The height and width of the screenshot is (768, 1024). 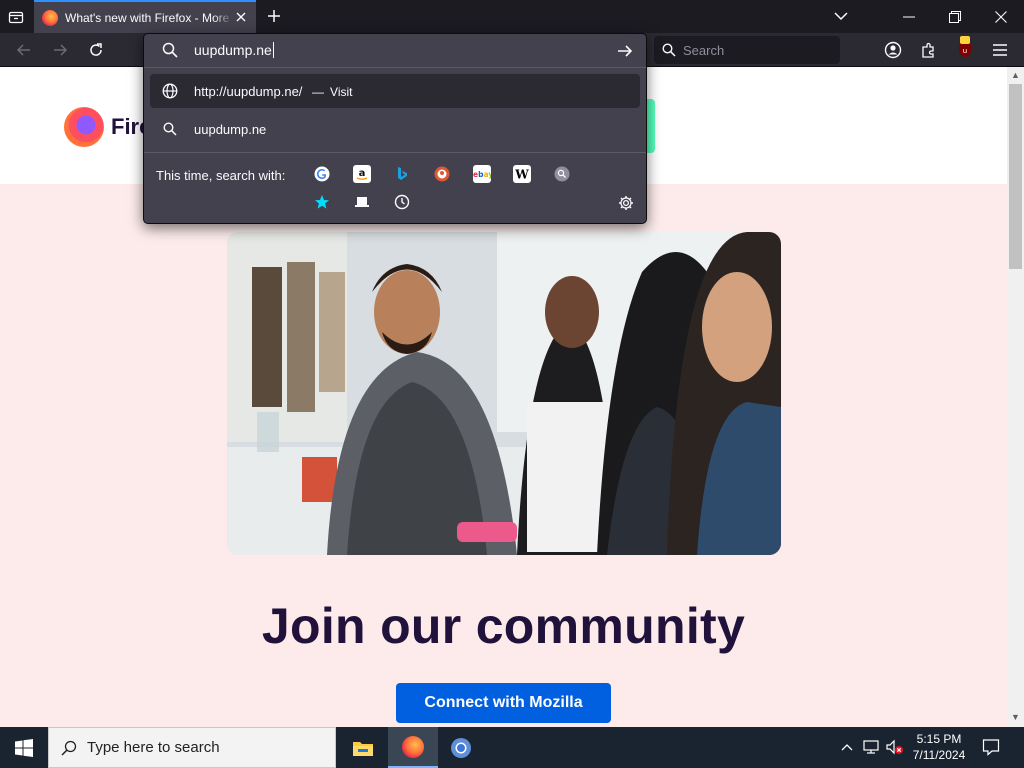 I want to click on header-button-edge, so click(x=650, y=126).